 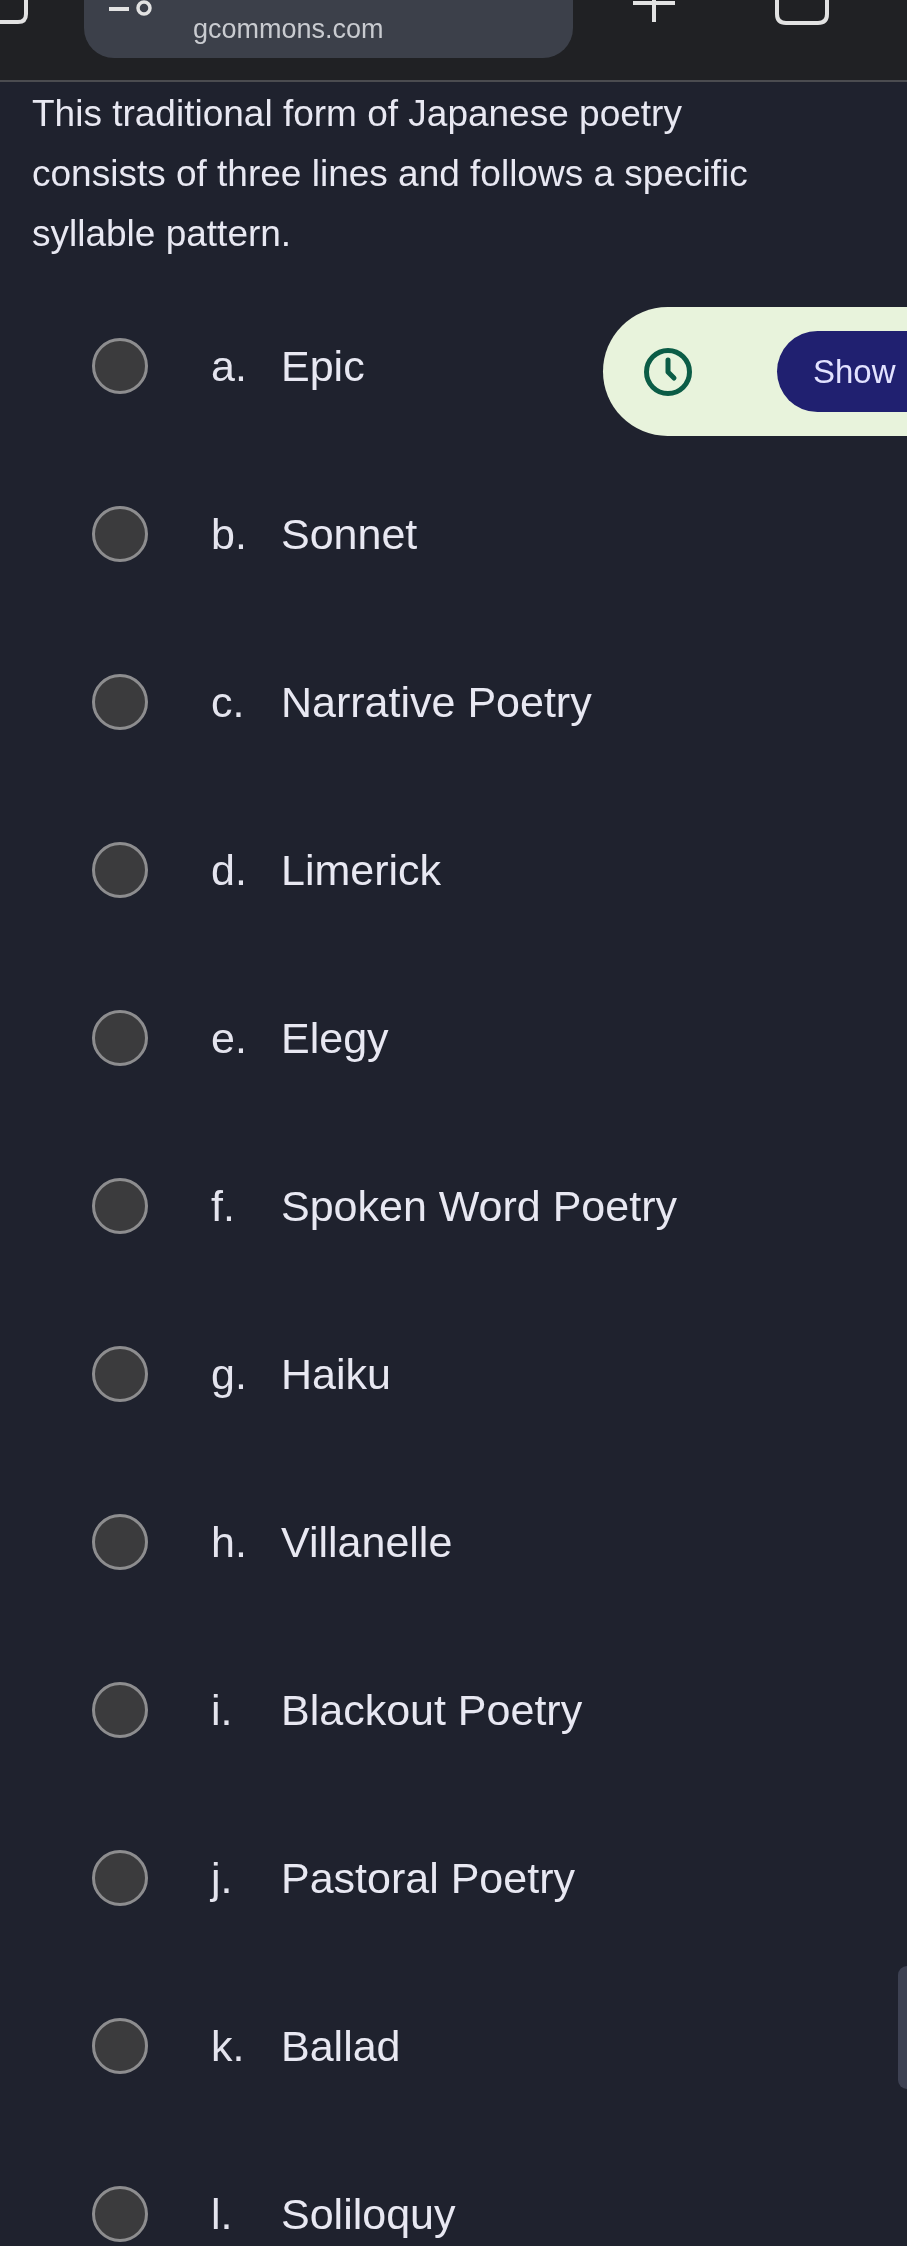 I want to click on square-outline-icon, so click(x=15, y=13).